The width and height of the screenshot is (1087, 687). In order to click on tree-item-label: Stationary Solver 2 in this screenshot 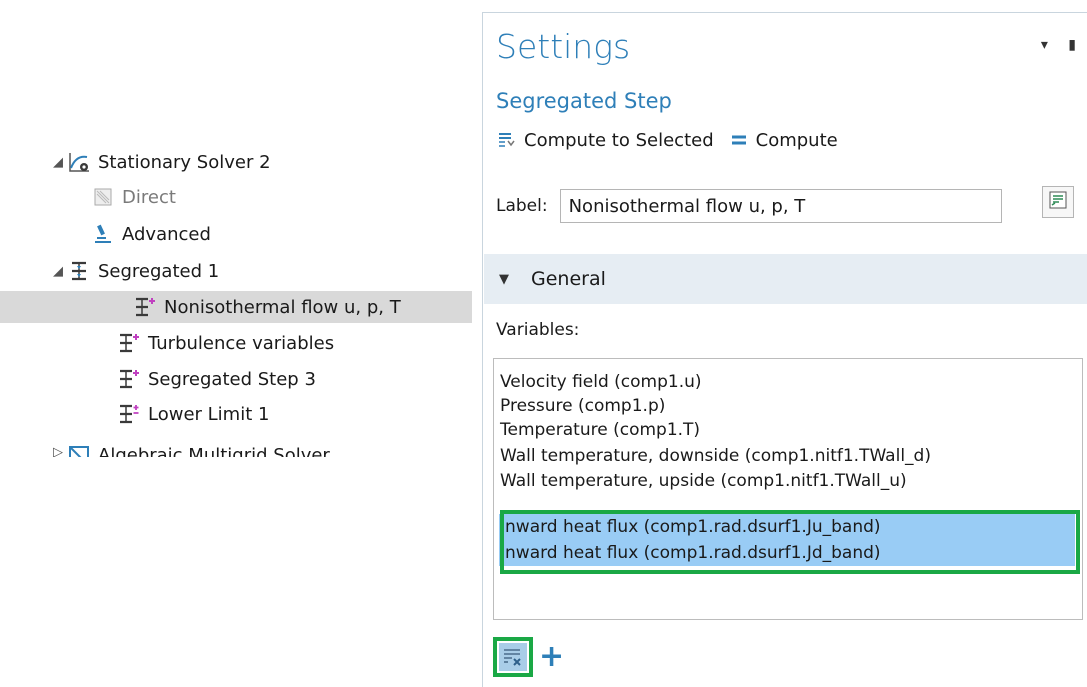, I will do `click(184, 162)`.